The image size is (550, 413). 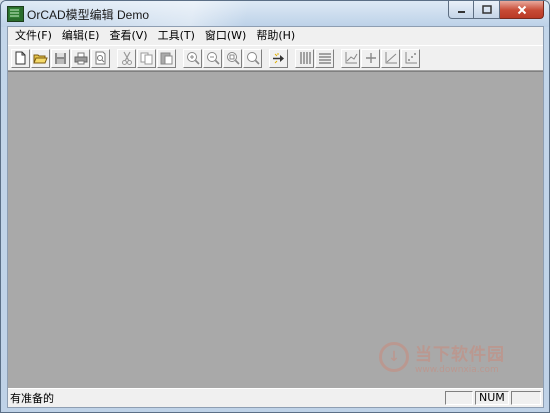 I want to click on paste-button, so click(x=166, y=58).